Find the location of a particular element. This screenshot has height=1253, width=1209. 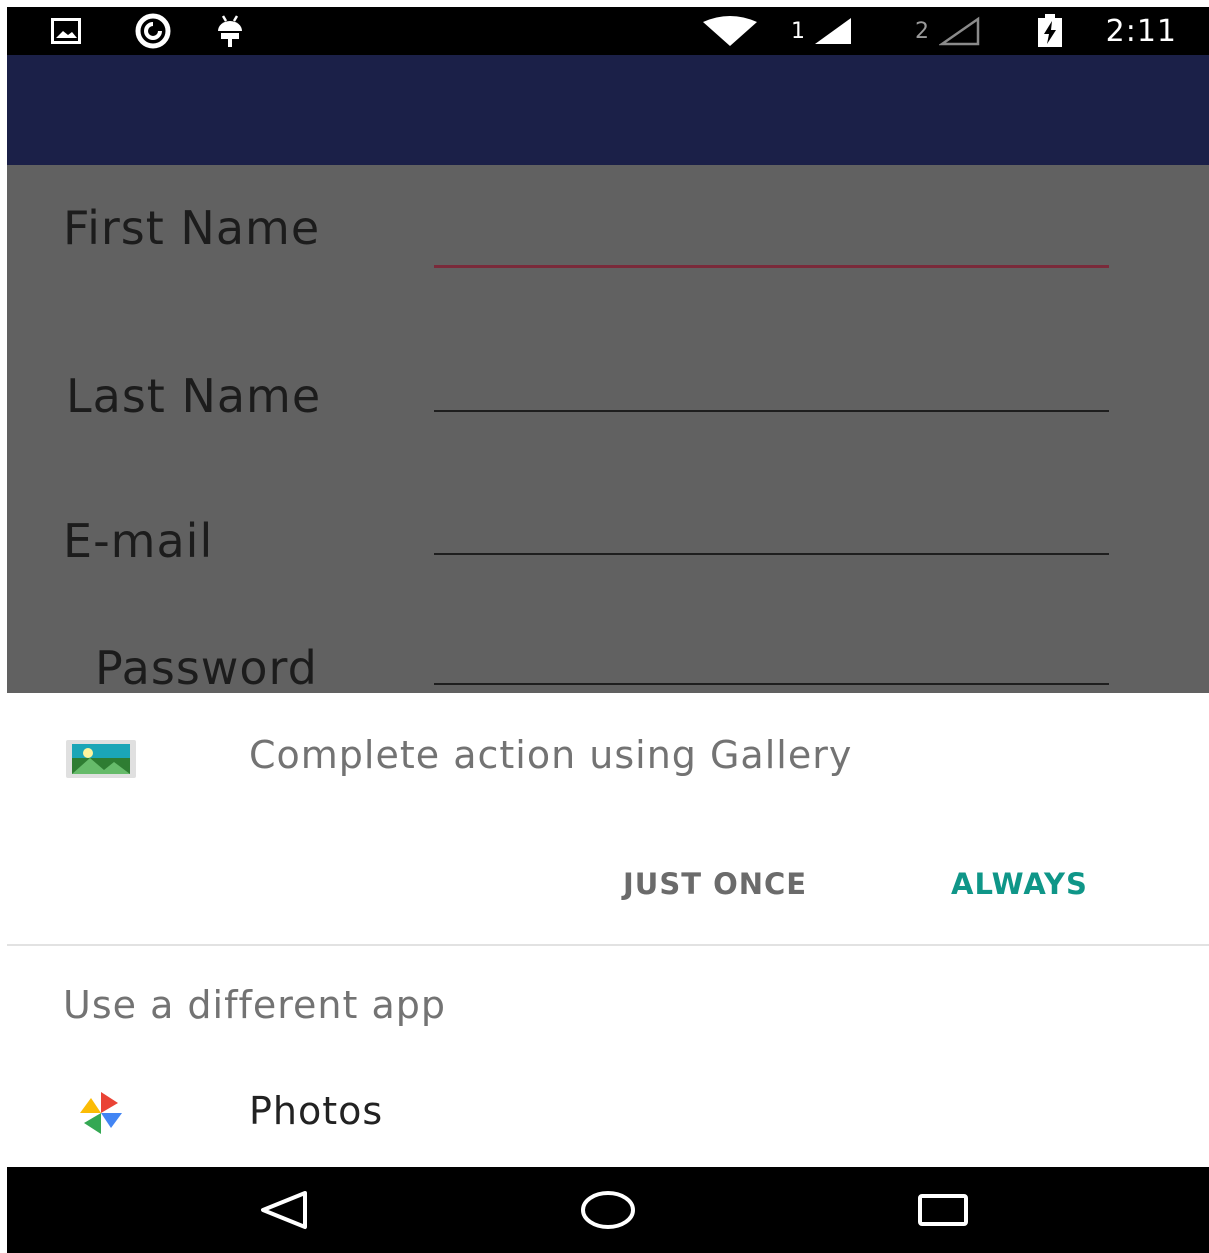

just-once-button: JUST ONCE is located at coordinates (715, 884).